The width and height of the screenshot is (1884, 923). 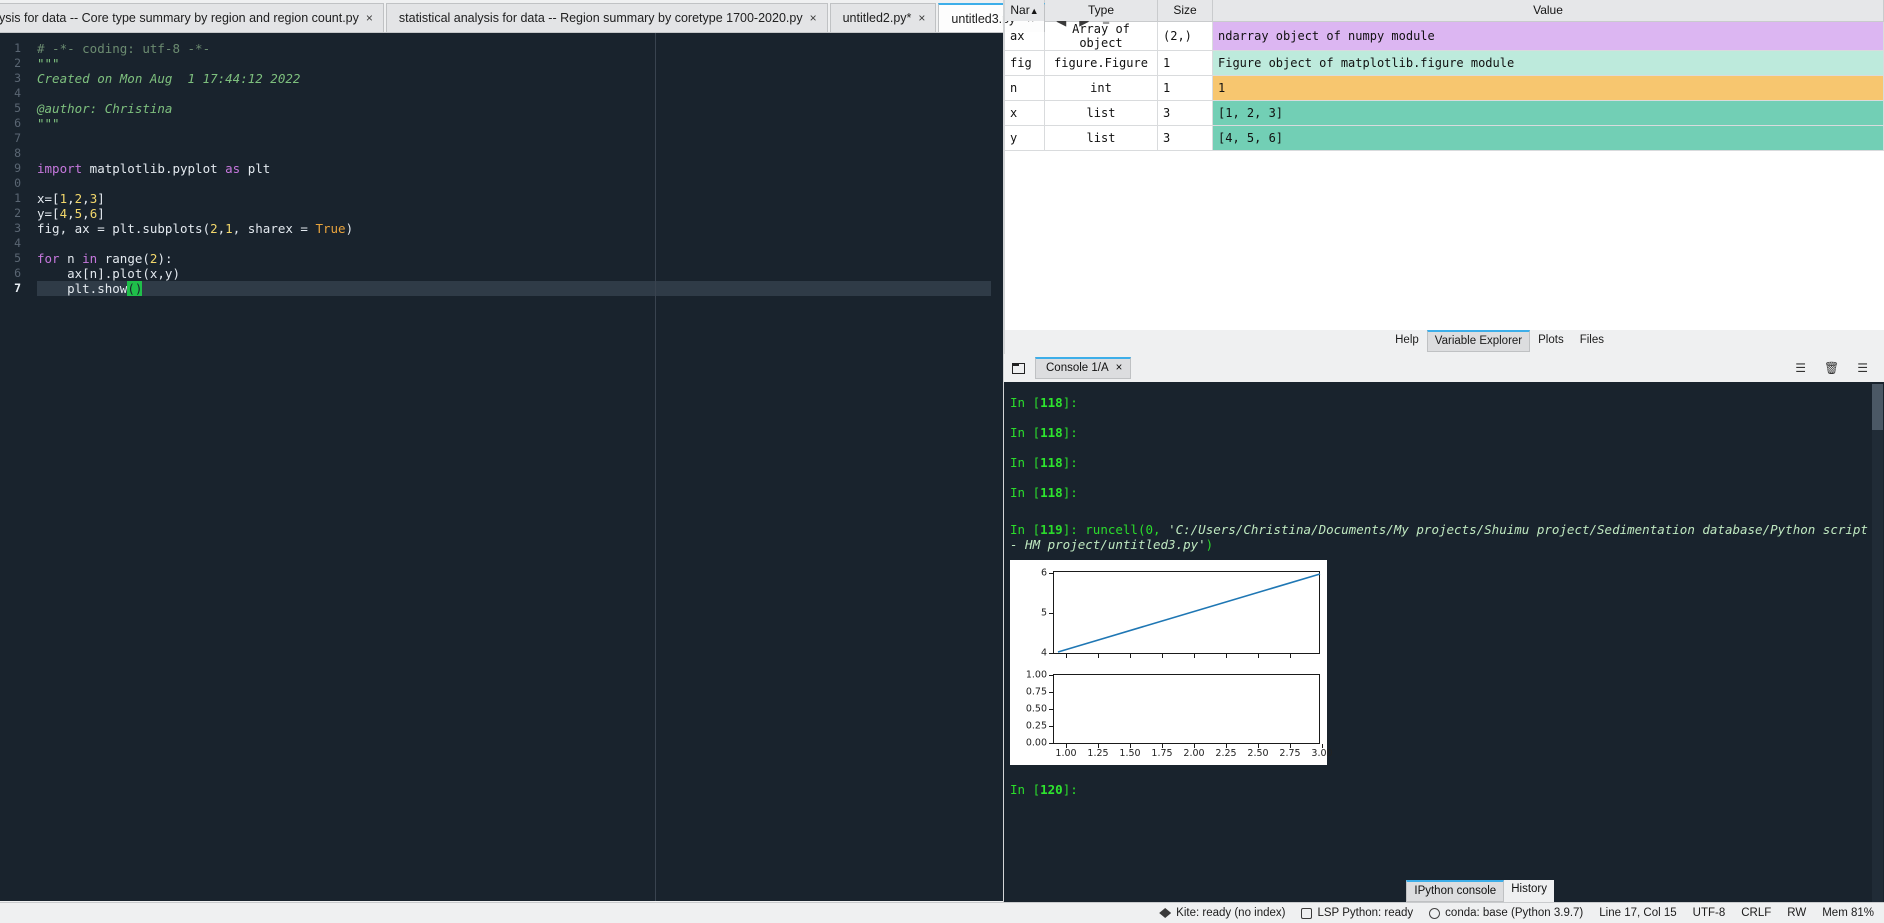 I want to click on editor-scrollbar, so click(x=997, y=467).